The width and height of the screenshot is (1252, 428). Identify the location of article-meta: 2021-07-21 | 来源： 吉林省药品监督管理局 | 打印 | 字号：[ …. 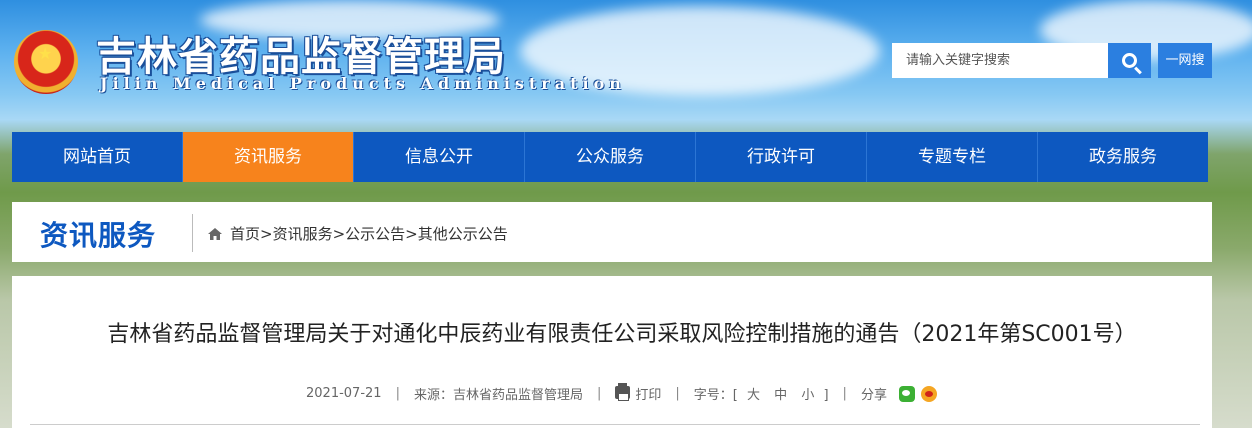
(621, 393).